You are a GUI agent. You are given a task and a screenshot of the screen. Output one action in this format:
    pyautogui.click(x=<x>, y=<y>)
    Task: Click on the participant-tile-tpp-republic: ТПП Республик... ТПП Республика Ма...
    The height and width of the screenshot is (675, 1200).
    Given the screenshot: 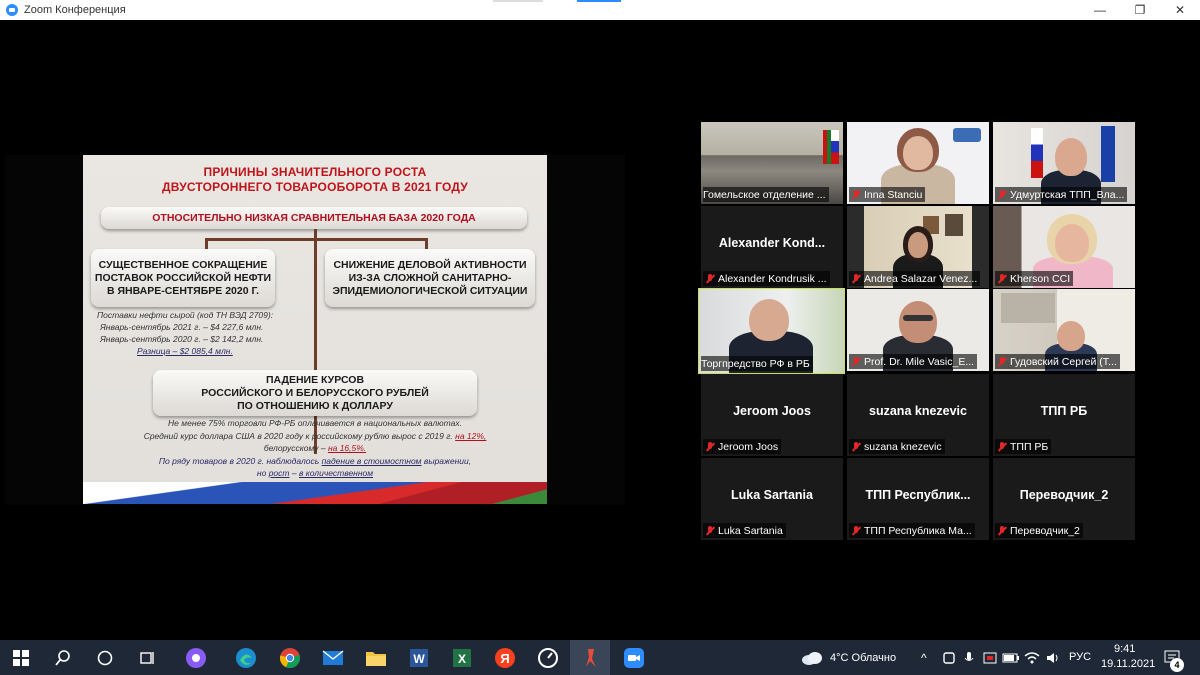 What is the action you would take?
    pyautogui.click(x=918, y=499)
    